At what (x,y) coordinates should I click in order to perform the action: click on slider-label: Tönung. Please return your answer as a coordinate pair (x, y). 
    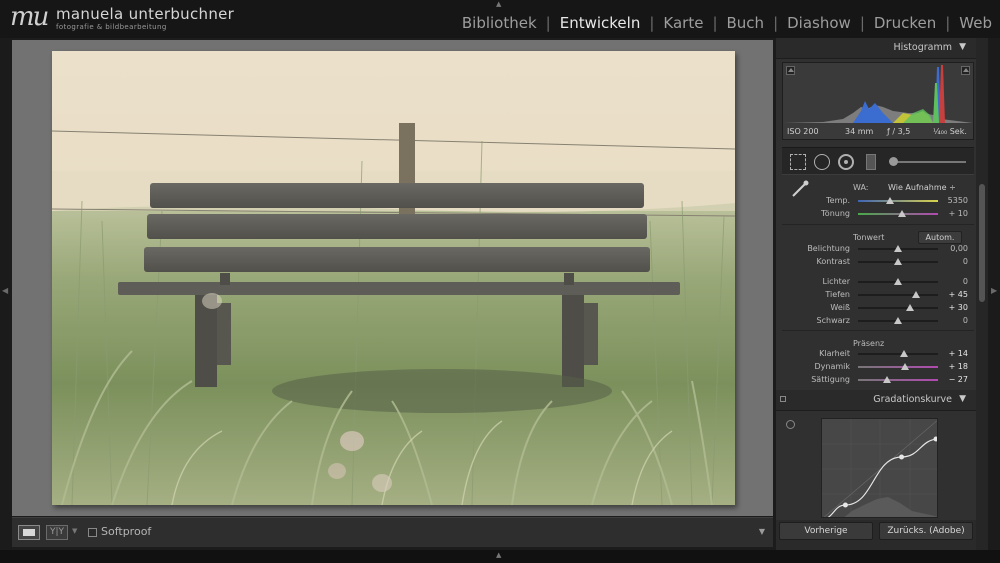
    Looking at the image, I should click on (835, 213).